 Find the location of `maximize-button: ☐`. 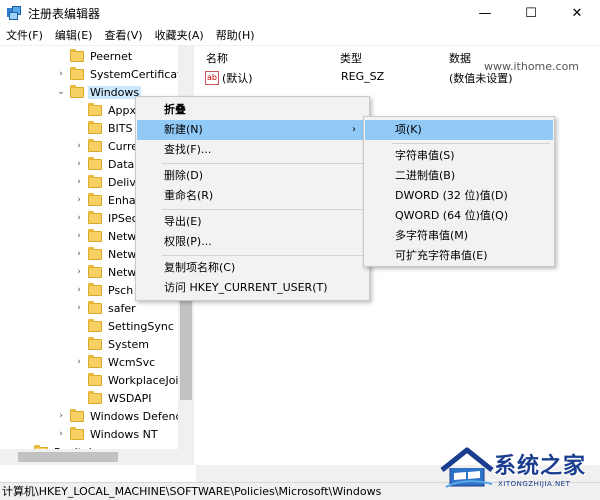

maximize-button: ☐ is located at coordinates (531, 13).